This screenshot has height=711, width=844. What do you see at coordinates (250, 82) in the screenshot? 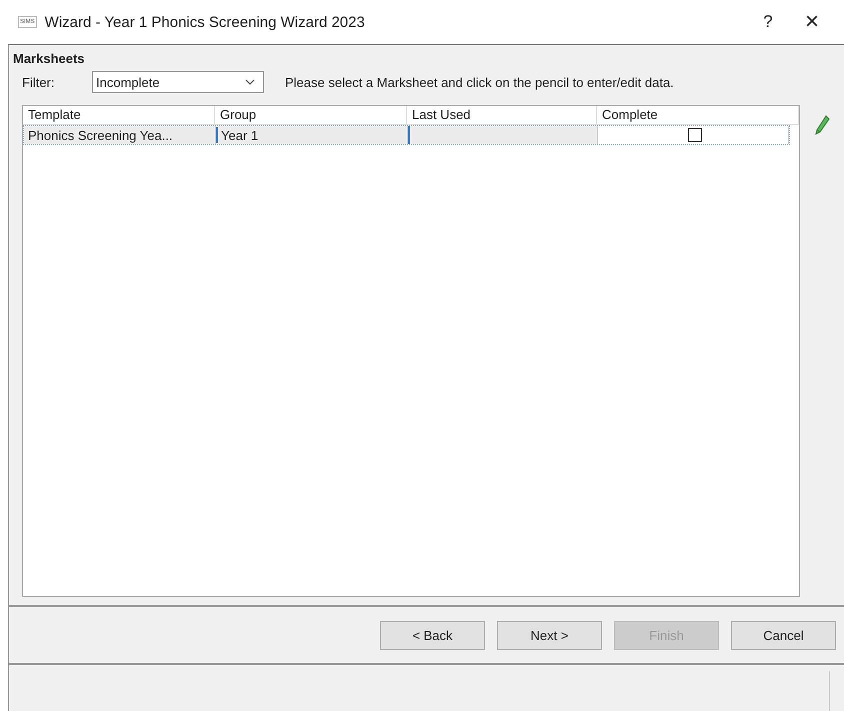
I see `chevron-down-icon` at bounding box center [250, 82].